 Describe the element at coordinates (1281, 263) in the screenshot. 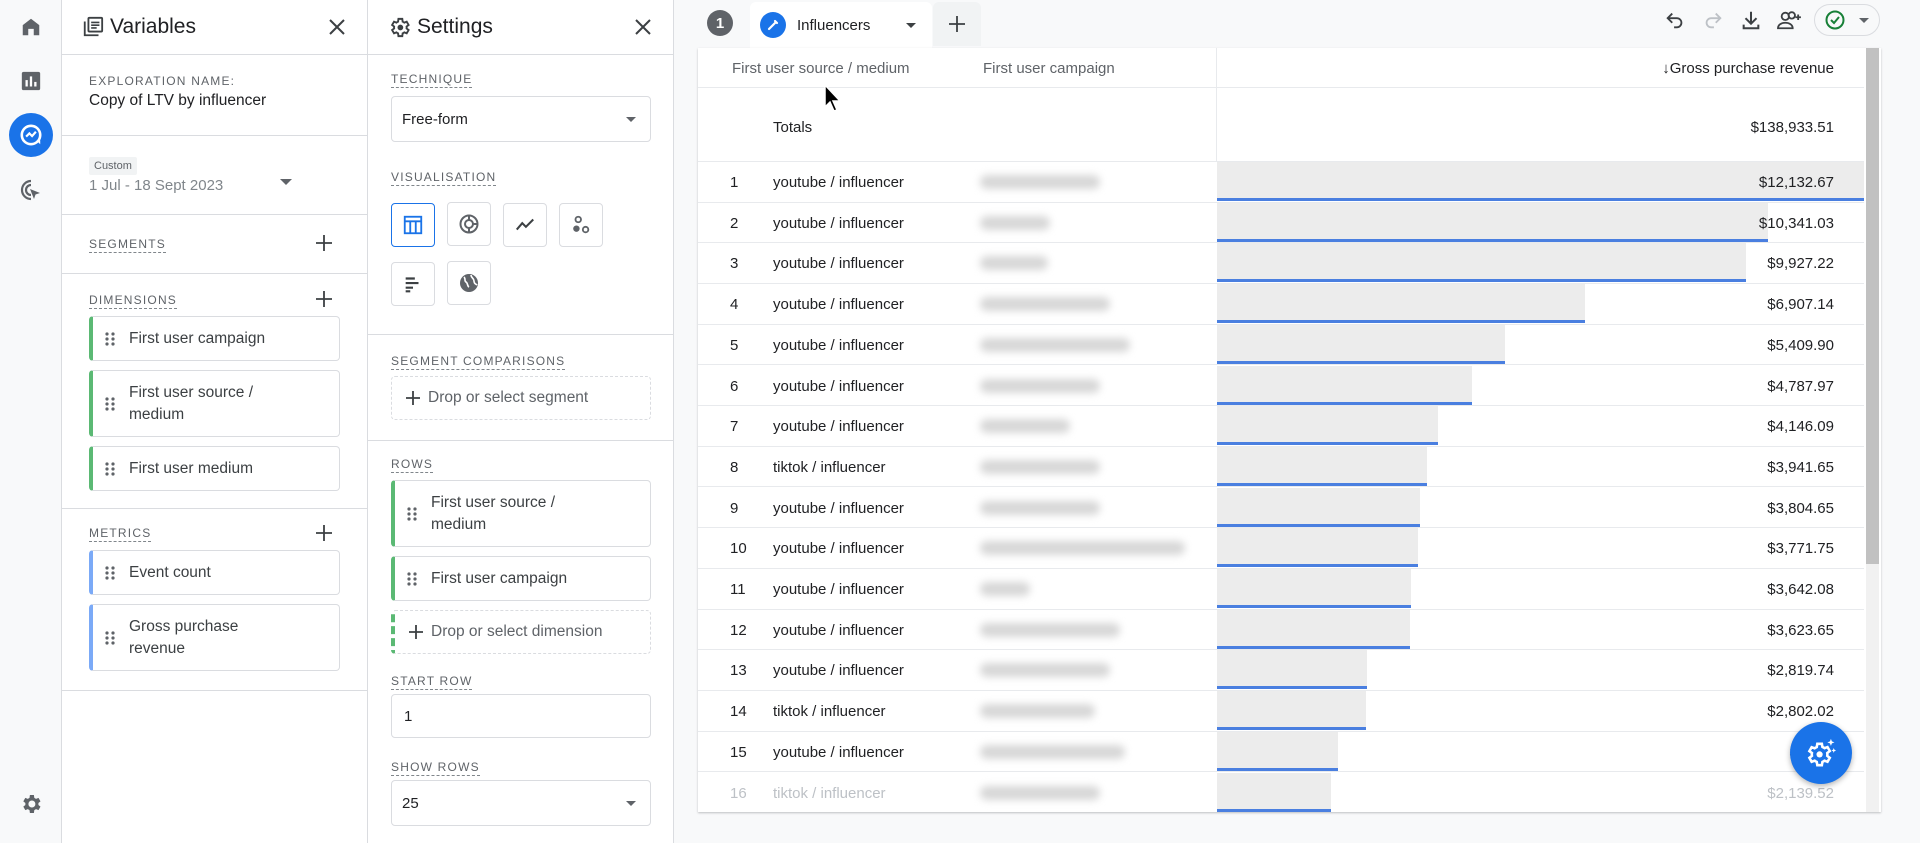

I see `table-row: 3 youtube / influencer $9,927.22` at that location.